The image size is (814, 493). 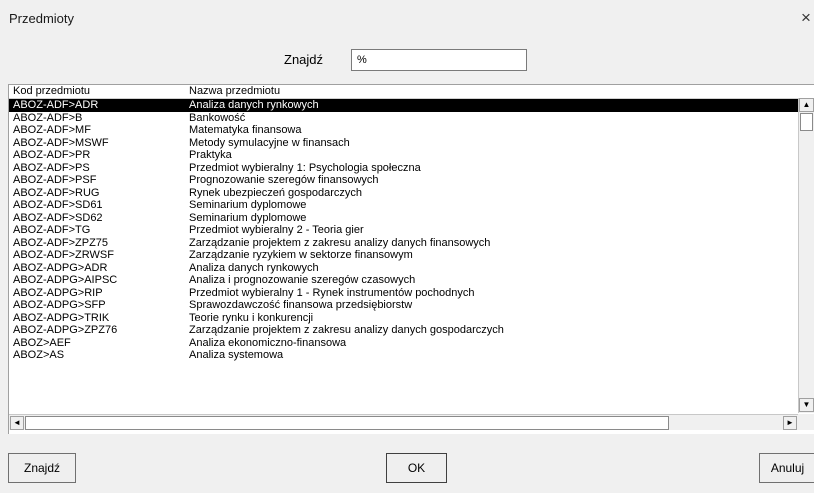 What do you see at coordinates (268, 342) in the screenshot?
I see `row-name: Analiza ekonomiczno-finansowa` at bounding box center [268, 342].